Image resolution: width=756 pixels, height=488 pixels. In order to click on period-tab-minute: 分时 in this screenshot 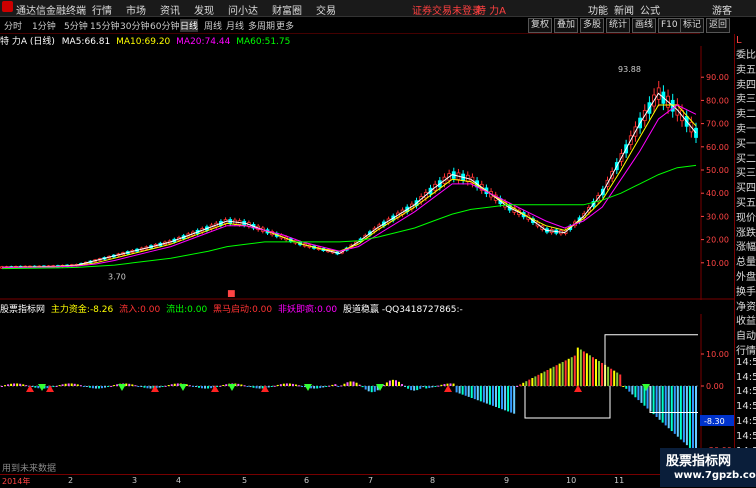, I will do `click(13, 25)`.